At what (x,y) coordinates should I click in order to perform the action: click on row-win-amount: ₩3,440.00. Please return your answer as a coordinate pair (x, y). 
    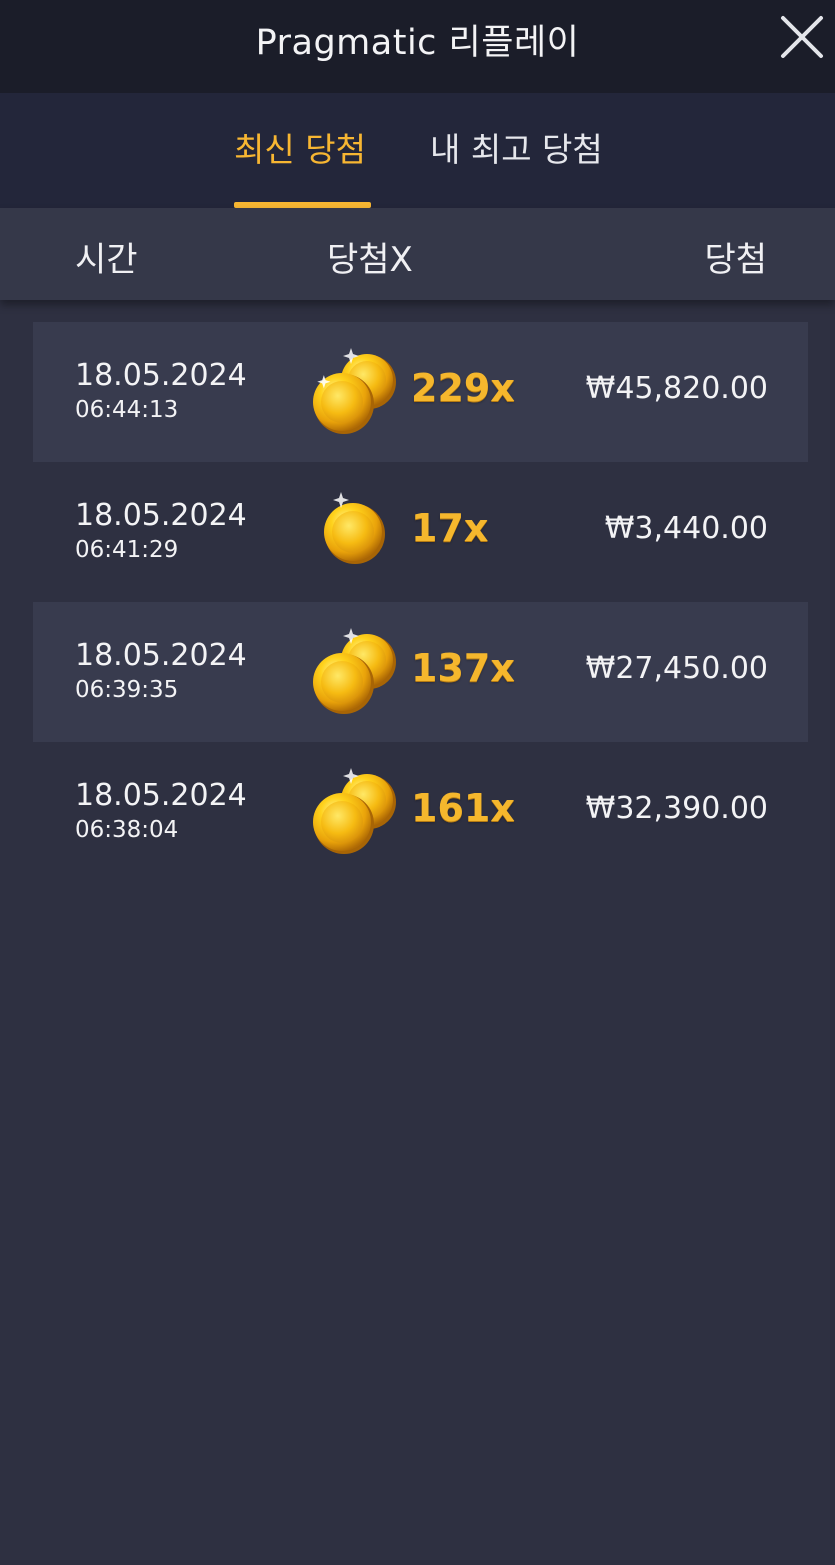
    Looking at the image, I should click on (686, 528).